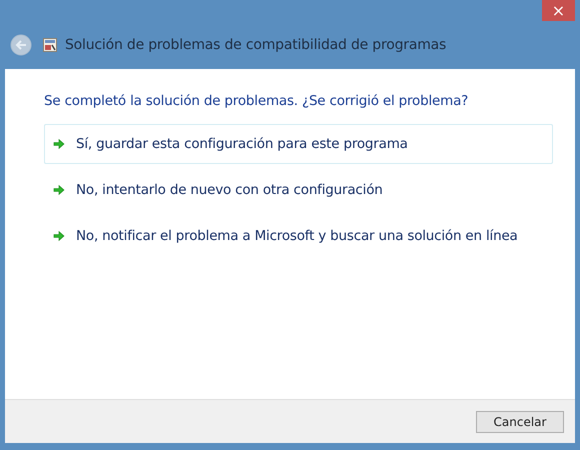  Describe the element at coordinates (255, 45) in the screenshot. I see `window-title: Solución de problemas de compatibilidad de programas` at that location.